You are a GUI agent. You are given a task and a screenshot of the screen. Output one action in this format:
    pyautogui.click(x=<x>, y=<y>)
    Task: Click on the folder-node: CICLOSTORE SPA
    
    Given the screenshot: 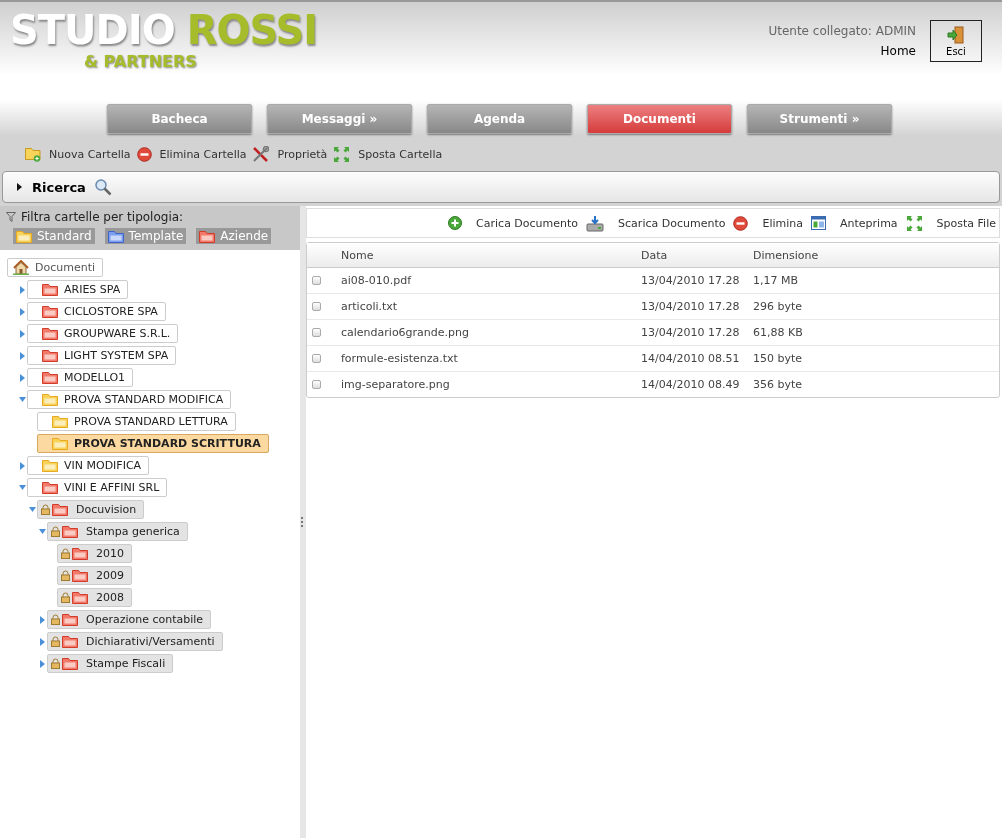 What is the action you would take?
    pyautogui.click(x=96, y=311)
    